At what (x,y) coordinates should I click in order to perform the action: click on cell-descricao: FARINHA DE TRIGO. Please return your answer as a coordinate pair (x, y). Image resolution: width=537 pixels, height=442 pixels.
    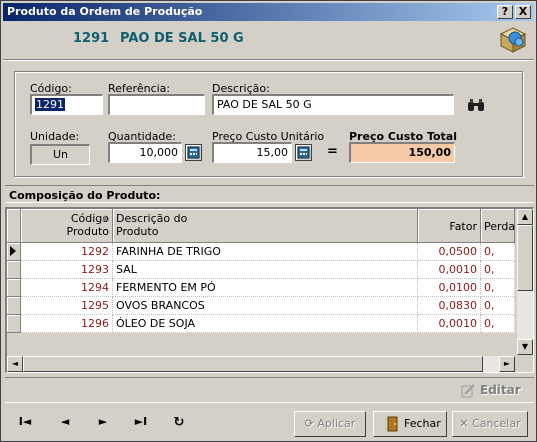
    Looking at the image, I should click on (265, 252).